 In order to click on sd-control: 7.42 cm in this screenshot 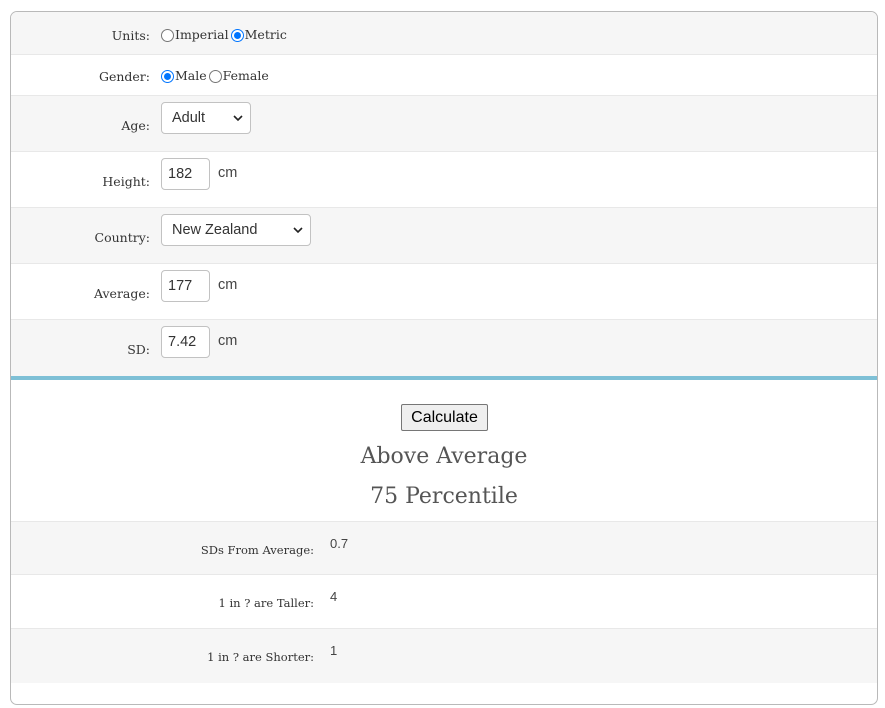, I will do `click(199, 342)`.